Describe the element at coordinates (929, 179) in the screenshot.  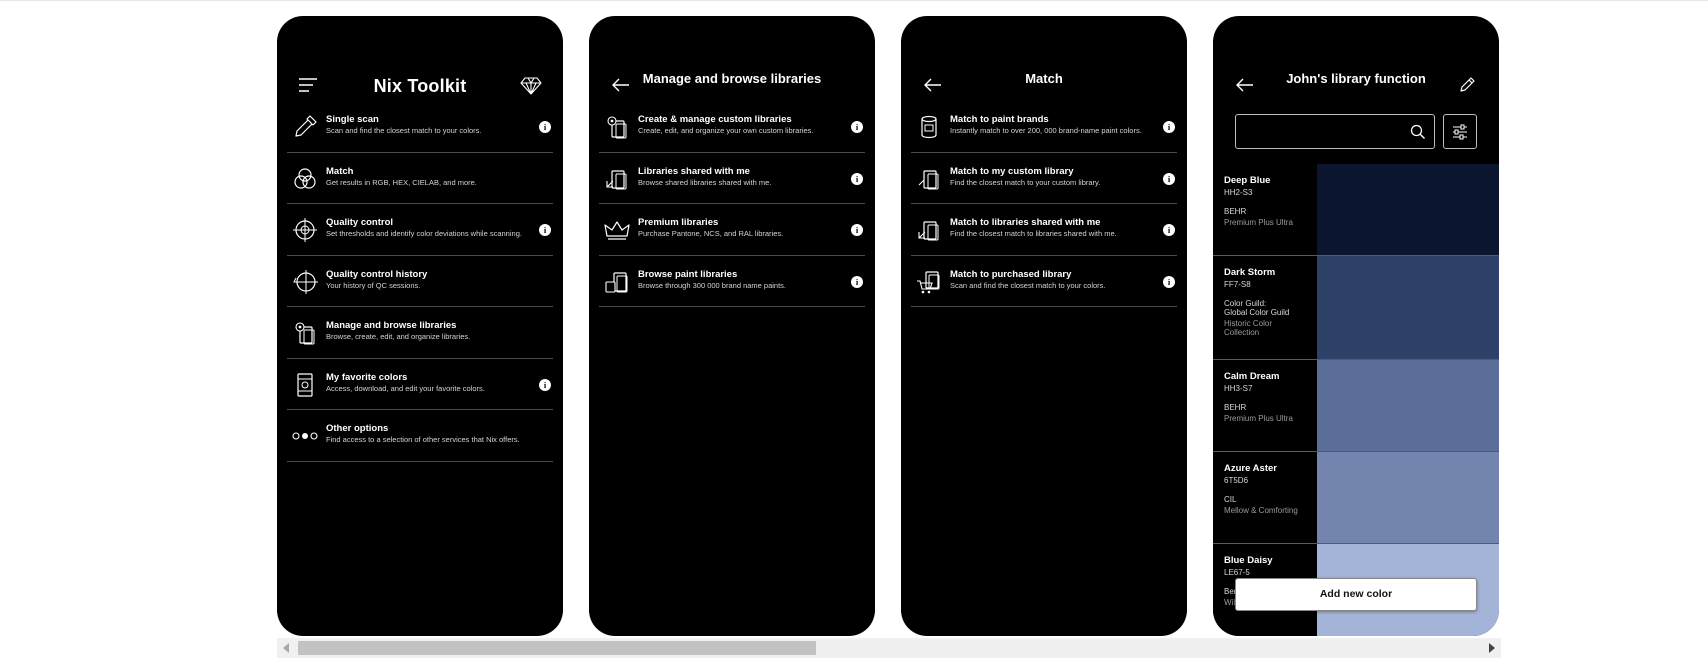
I see `custom-library-icon` at that location.